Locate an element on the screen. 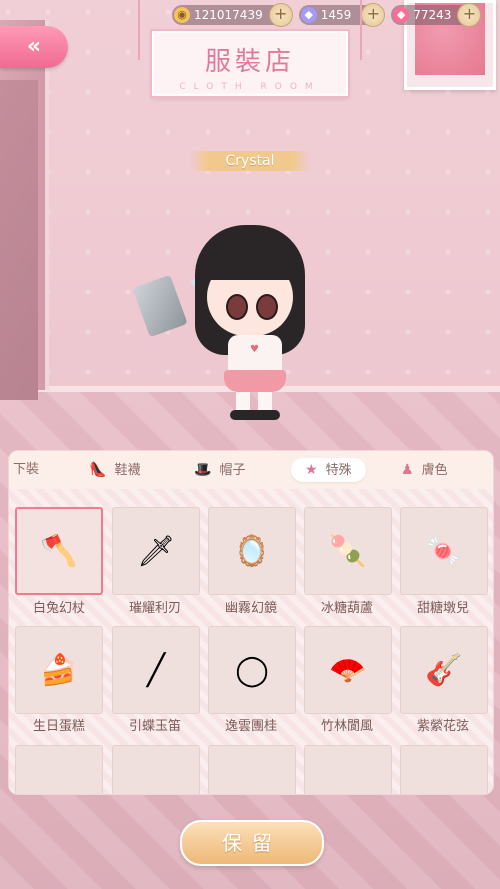 This screenshot has height=889, width=500. mirror-icon: 🪞 is located at coordinates (252, 551).